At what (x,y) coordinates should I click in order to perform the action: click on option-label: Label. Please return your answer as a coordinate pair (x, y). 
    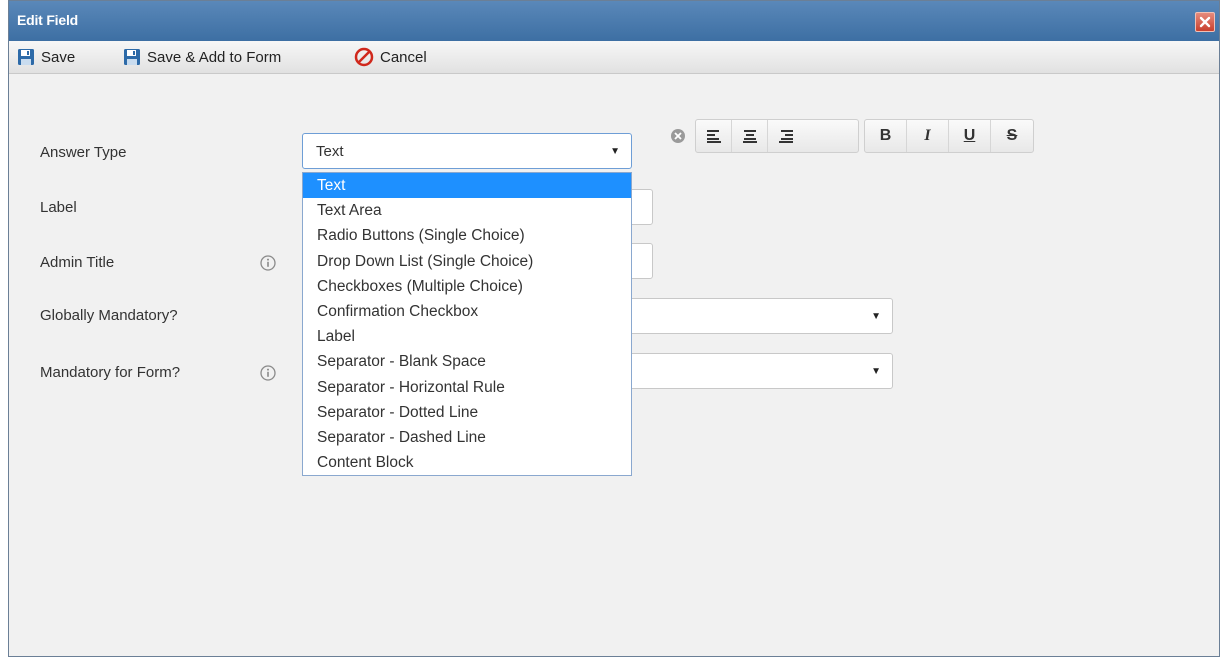
    Looking at the image, I should click on (467, 336).